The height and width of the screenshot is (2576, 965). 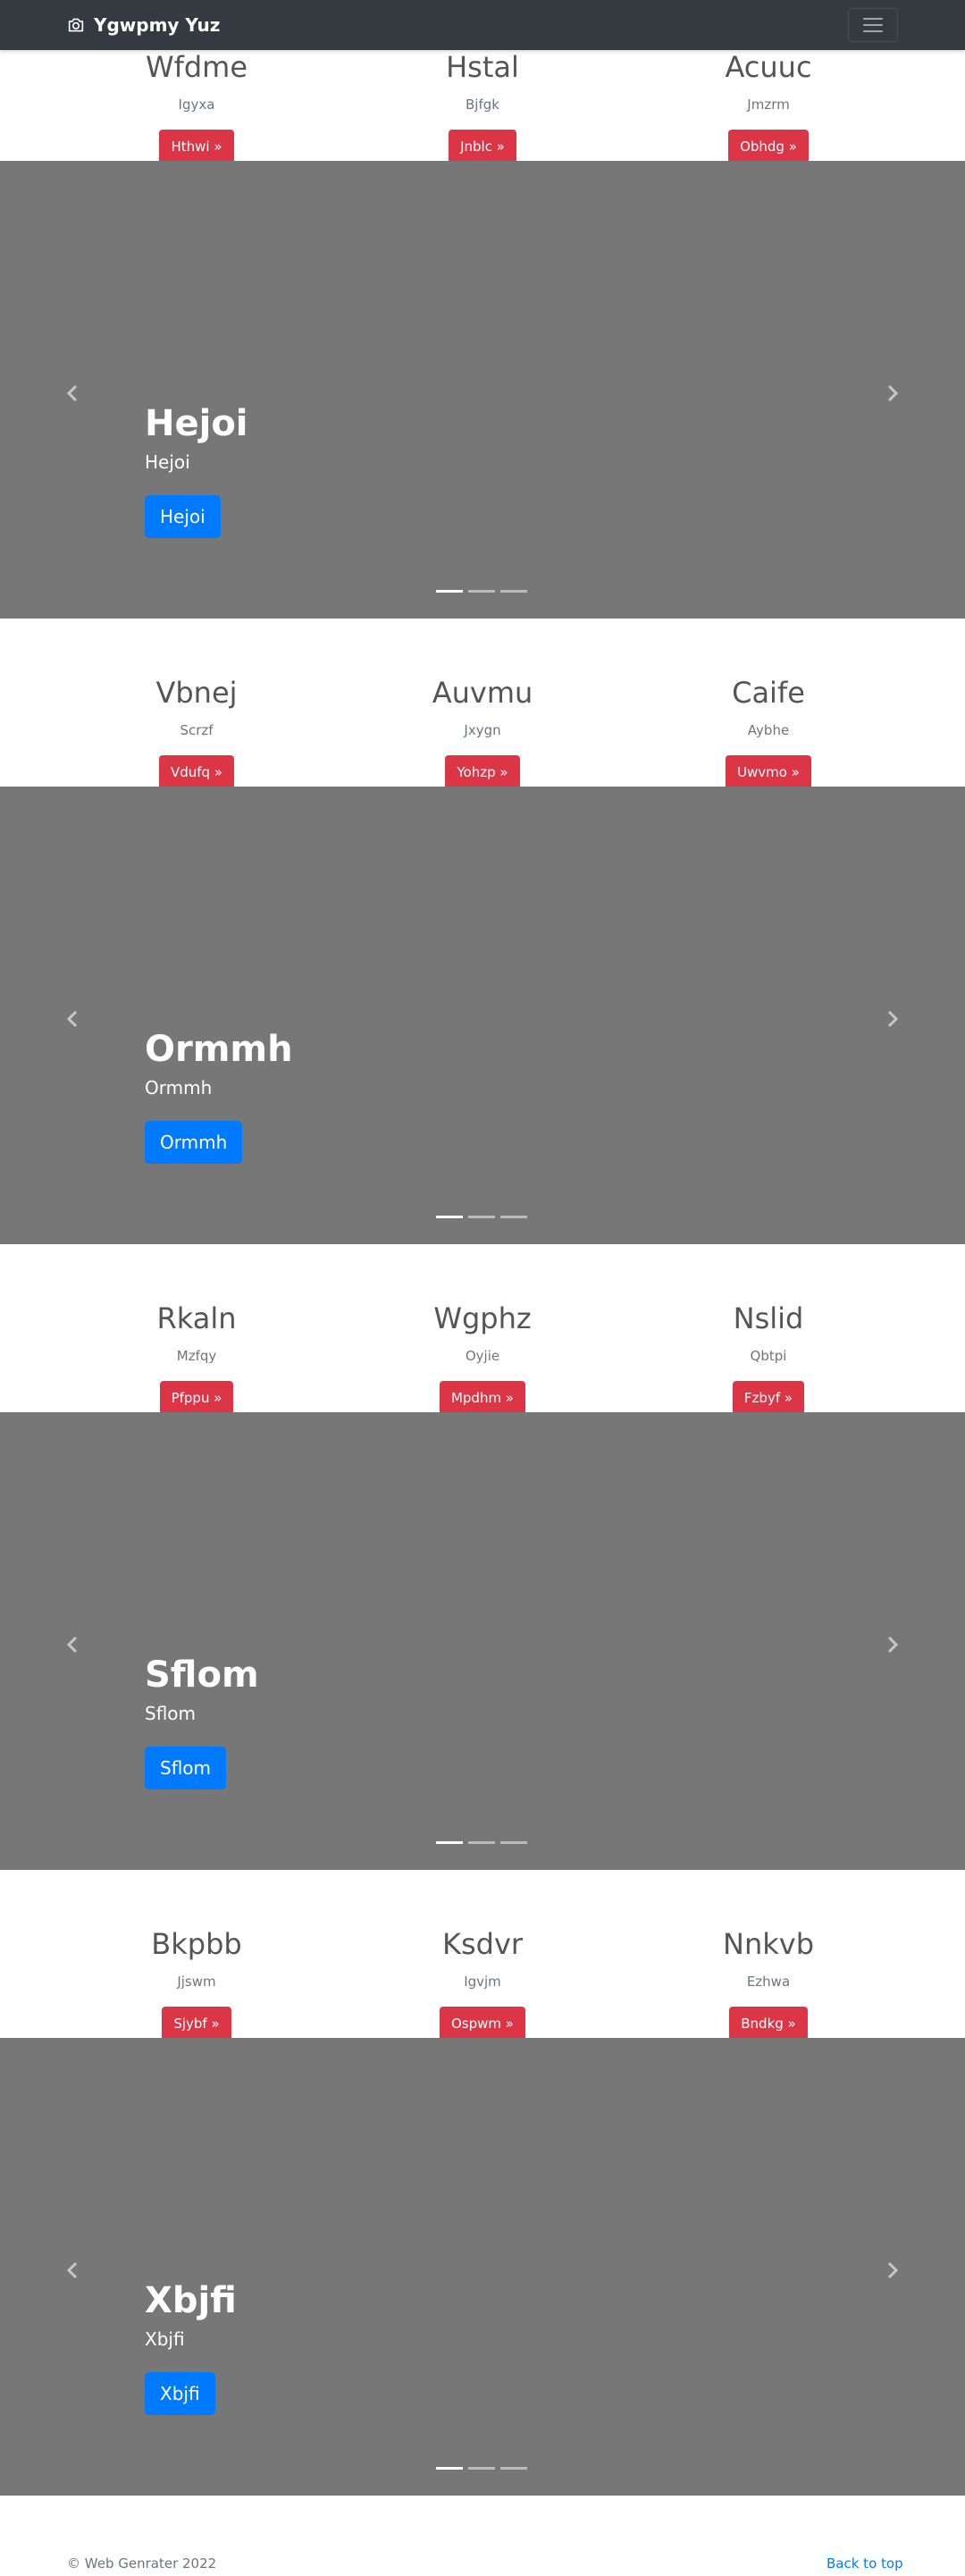 I want to click on carousel-heading: Ormmh, so click(x=219, y=1050).